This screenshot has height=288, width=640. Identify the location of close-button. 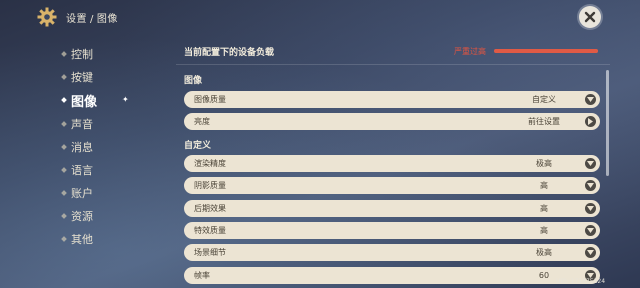
(590, 17).